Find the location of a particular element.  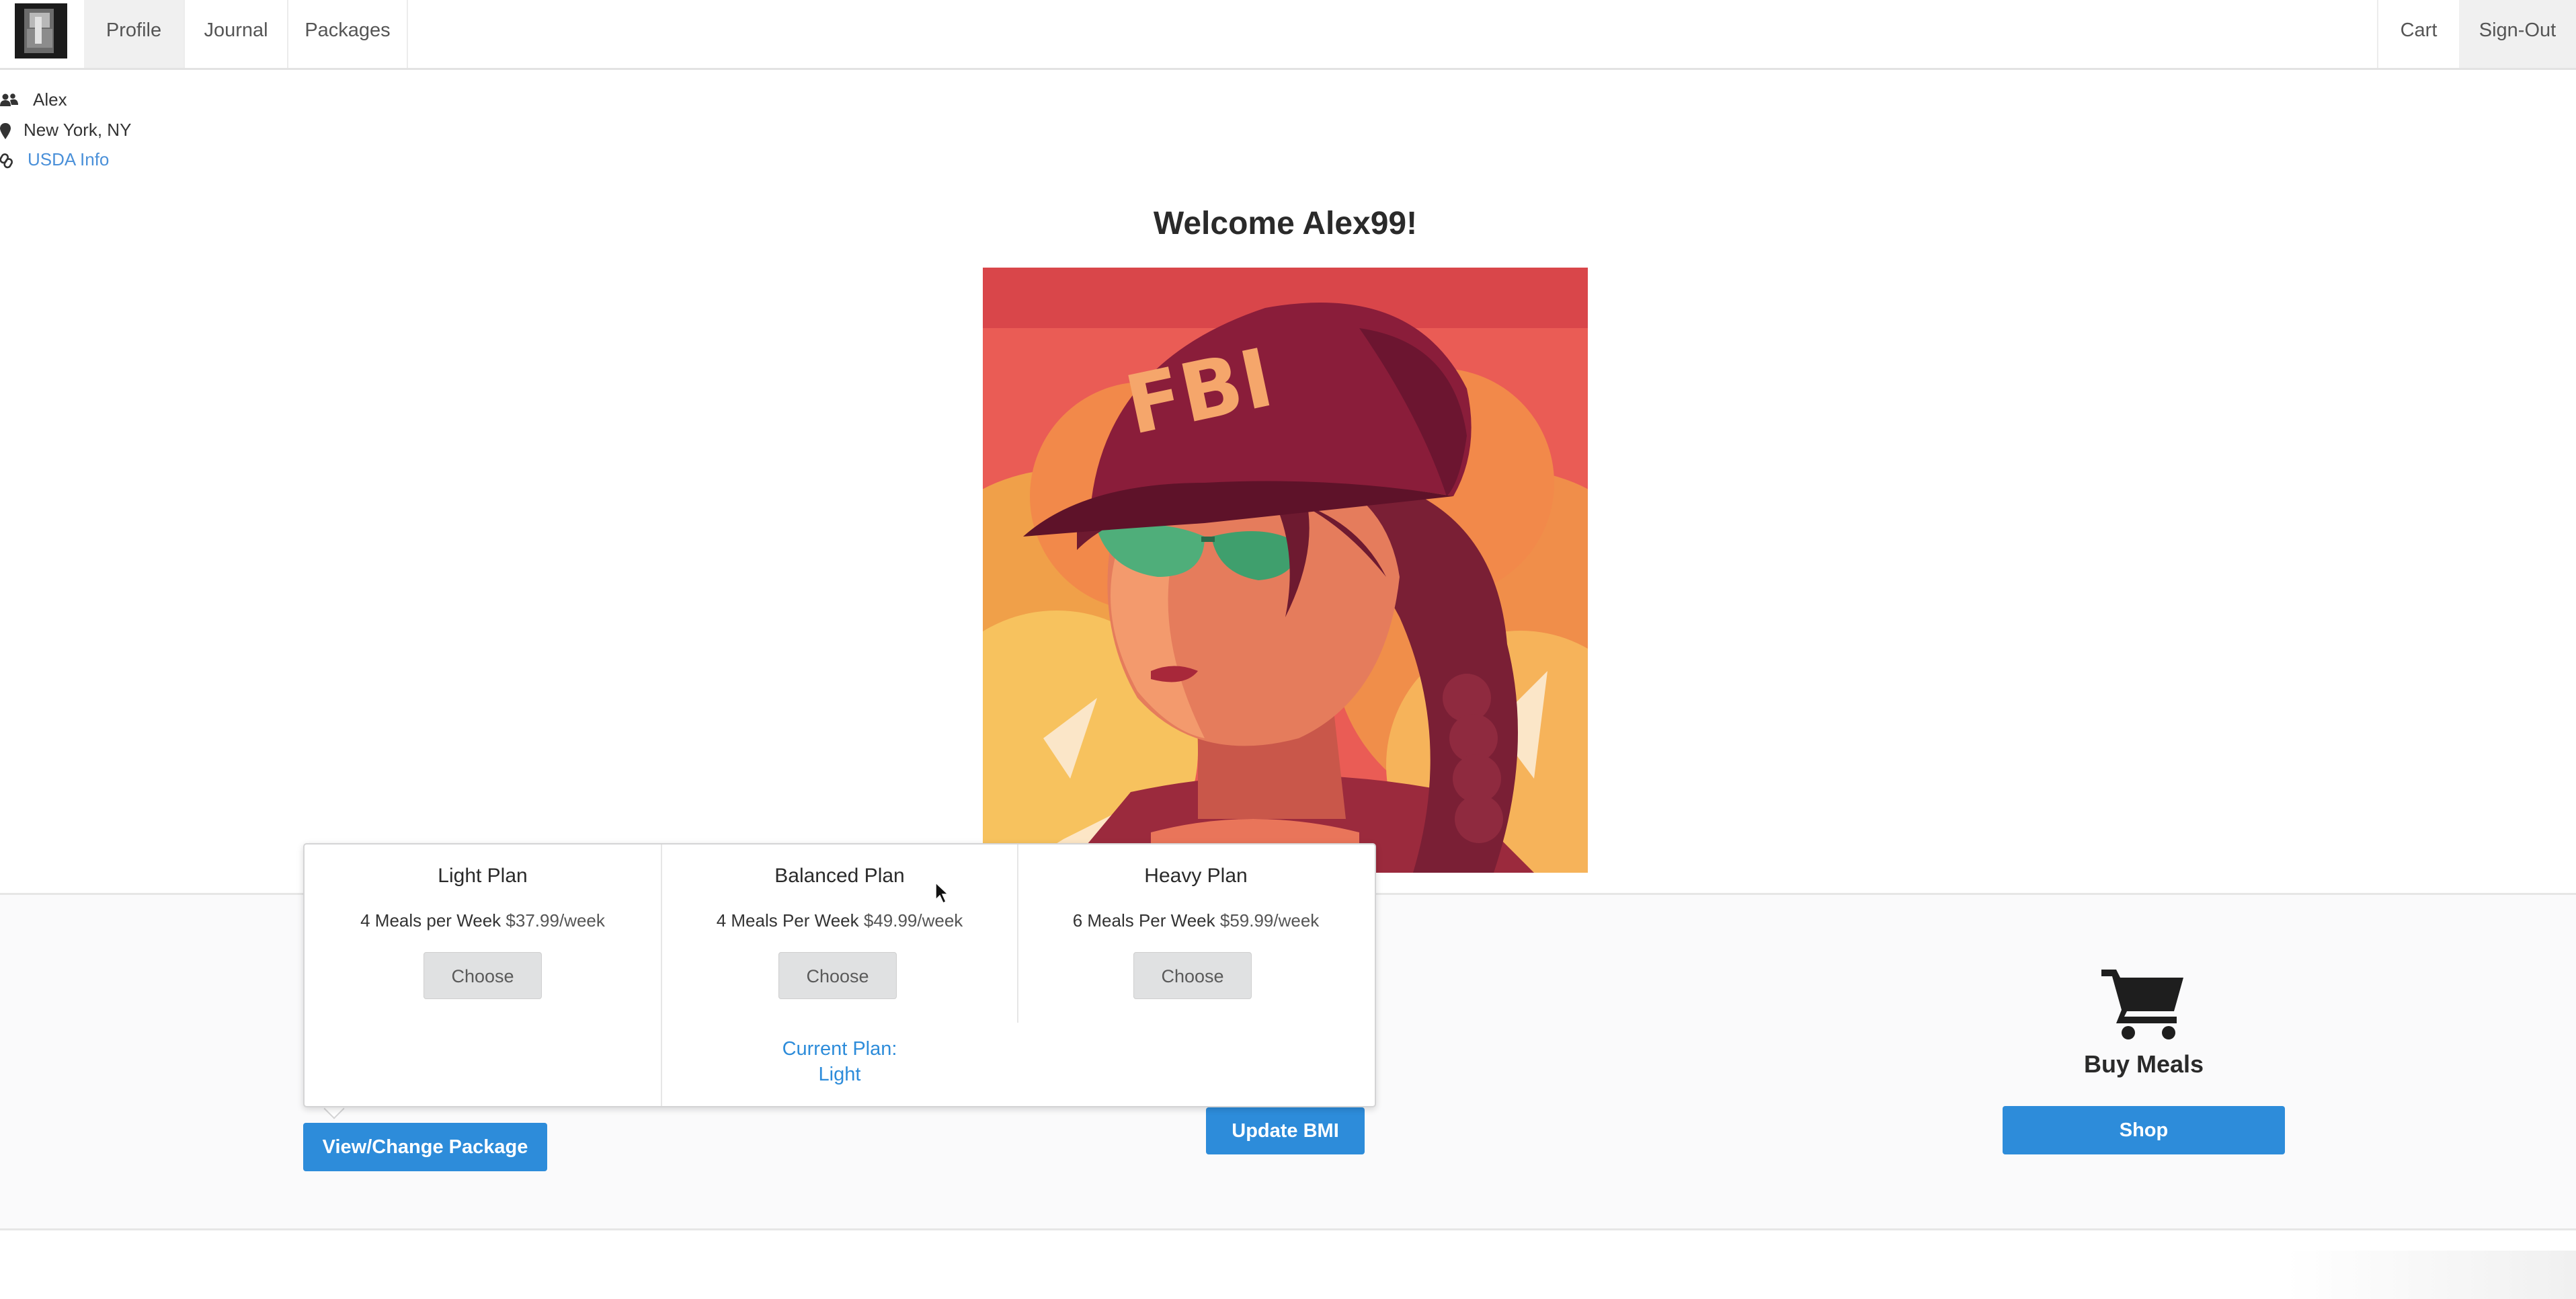

plan-price: $37.99/week is located at coordinates (555, 920).